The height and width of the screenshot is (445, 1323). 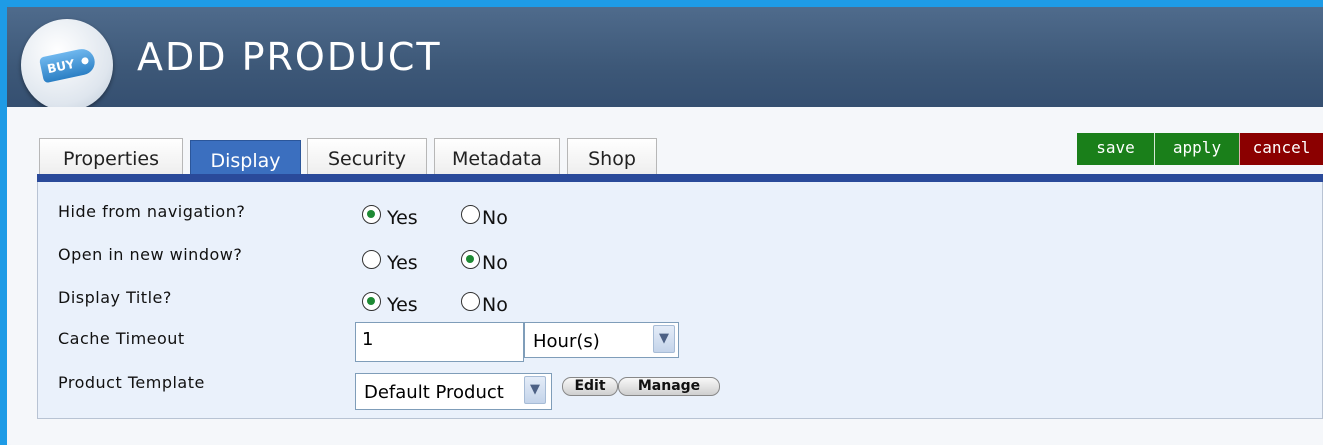 What do you see at coordinates (371, 259) in the screenshot?
I see `open-new-yes-radio` at bounding box center [371, 259].